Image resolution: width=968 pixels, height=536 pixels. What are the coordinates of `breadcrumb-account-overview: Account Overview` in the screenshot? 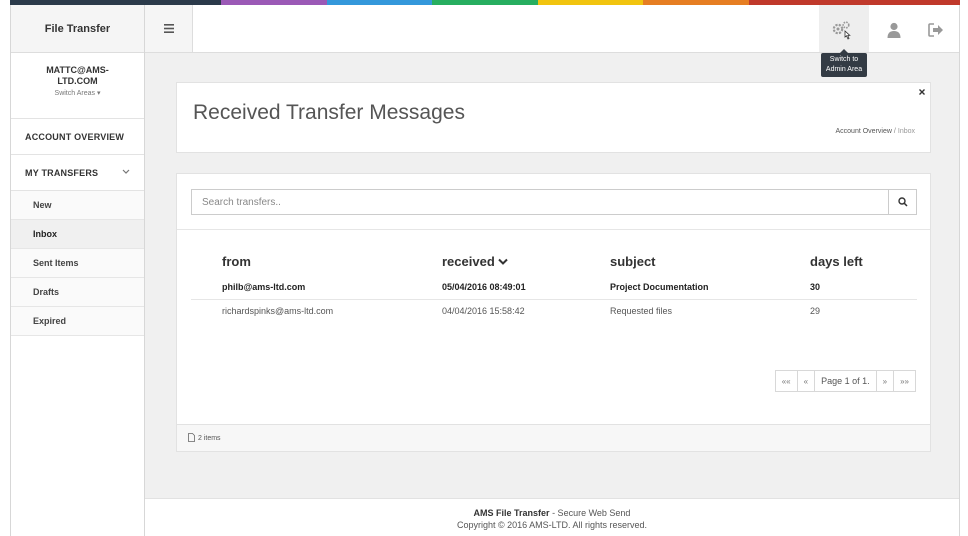 It's located at (864, 131).